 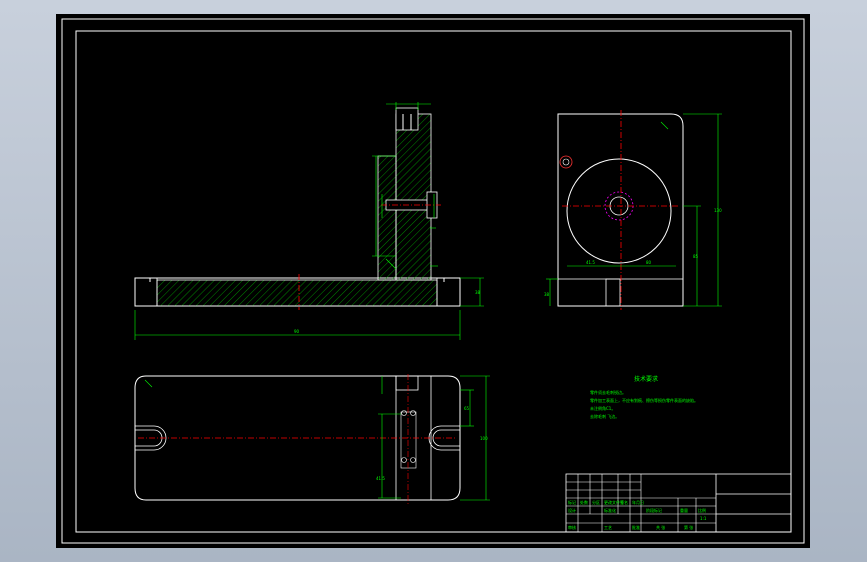 I want to click on tech-note-1: 零件须去毛刺锐边。, so click(x=608, y=392).